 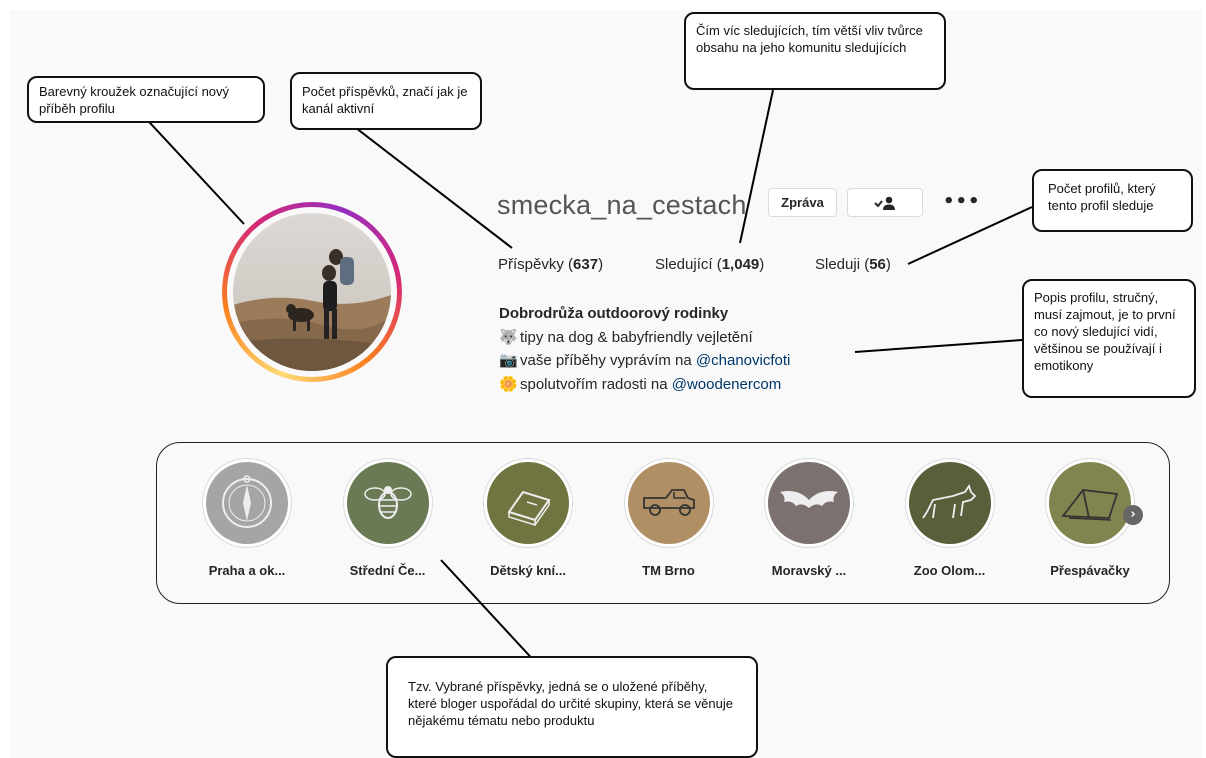 What do you see at coordinates (743, 360) in the screenshot?
I see `bio-mention-link: @chanovicfoti` at bounding box center [743, 360].